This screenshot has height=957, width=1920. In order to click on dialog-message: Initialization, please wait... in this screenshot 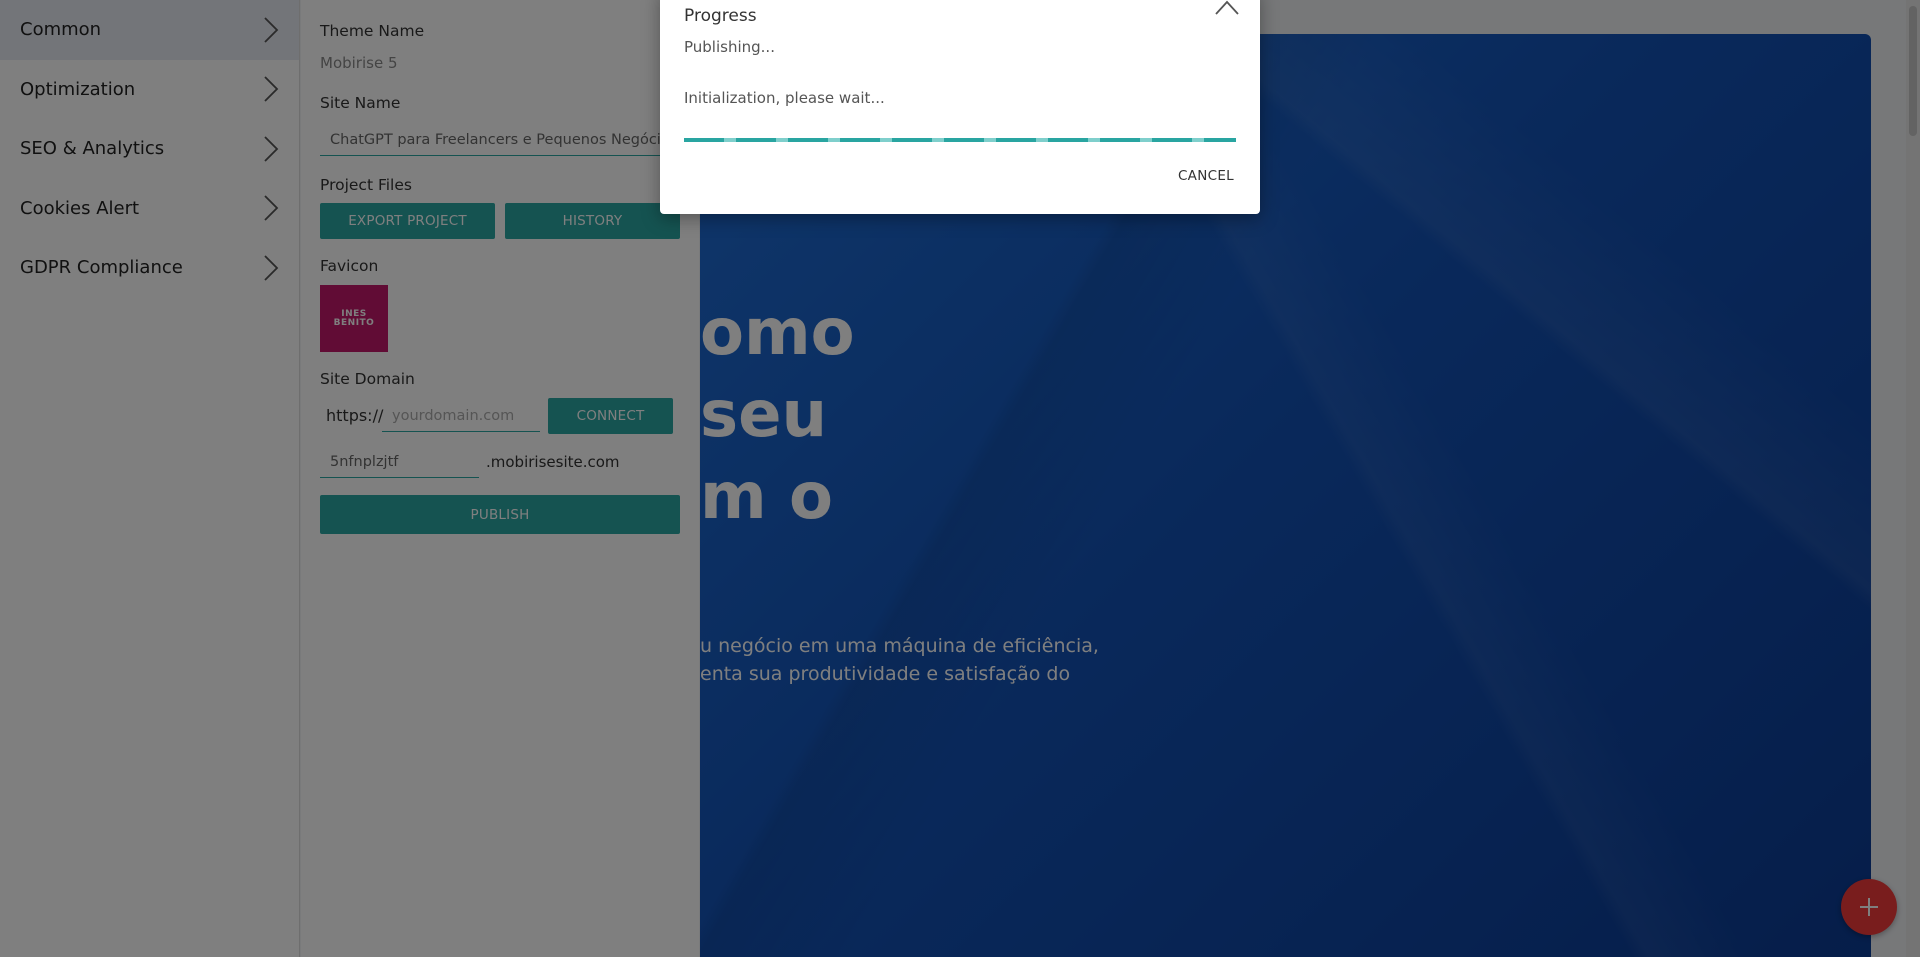, I will do `click(784, 98)`.